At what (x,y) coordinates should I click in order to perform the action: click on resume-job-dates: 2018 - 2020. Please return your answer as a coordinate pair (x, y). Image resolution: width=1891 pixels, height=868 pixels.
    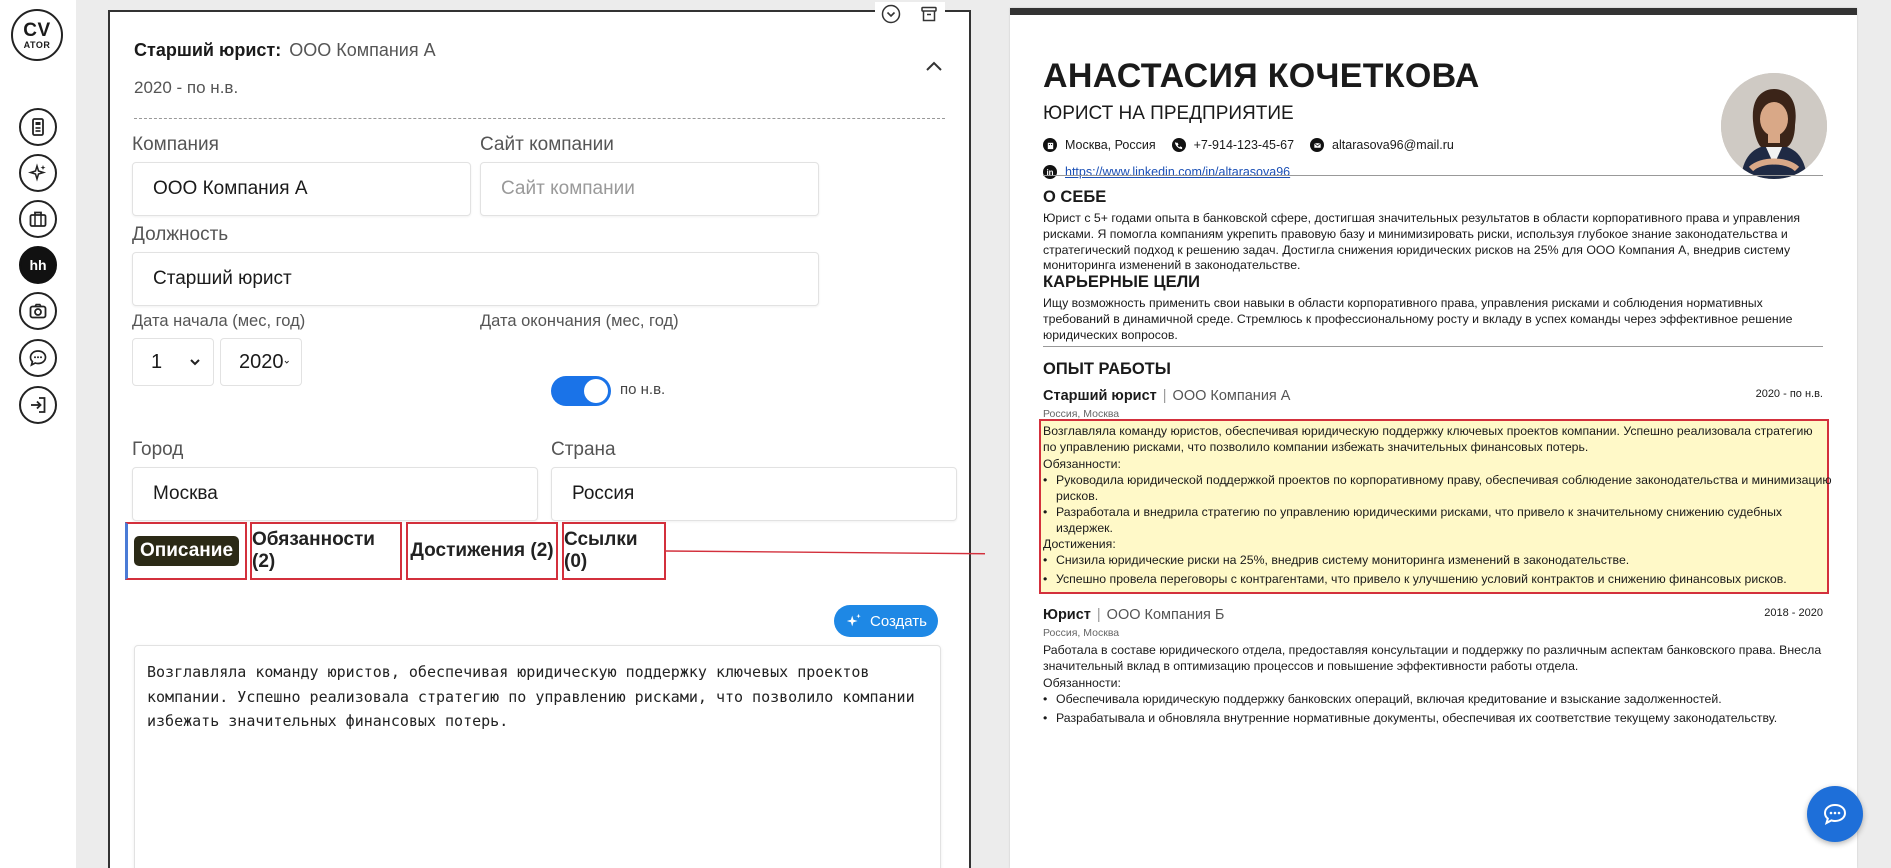
    Looking at the image, I should click on (1793, 613).